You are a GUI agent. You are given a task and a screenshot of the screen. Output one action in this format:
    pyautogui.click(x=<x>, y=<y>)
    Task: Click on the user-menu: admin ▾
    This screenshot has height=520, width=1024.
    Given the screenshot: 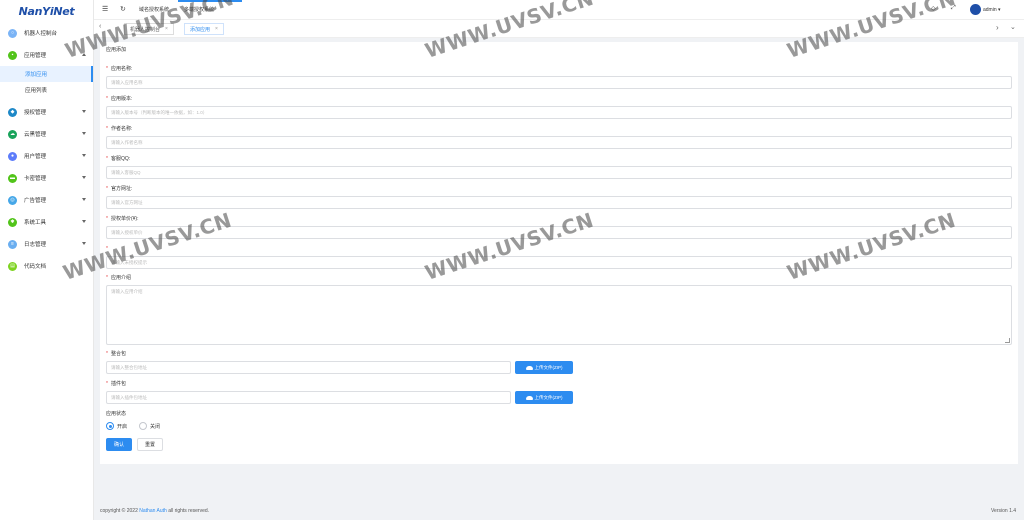 What is the action you would take?
    pyautogui.click(x=992, y=10)
    